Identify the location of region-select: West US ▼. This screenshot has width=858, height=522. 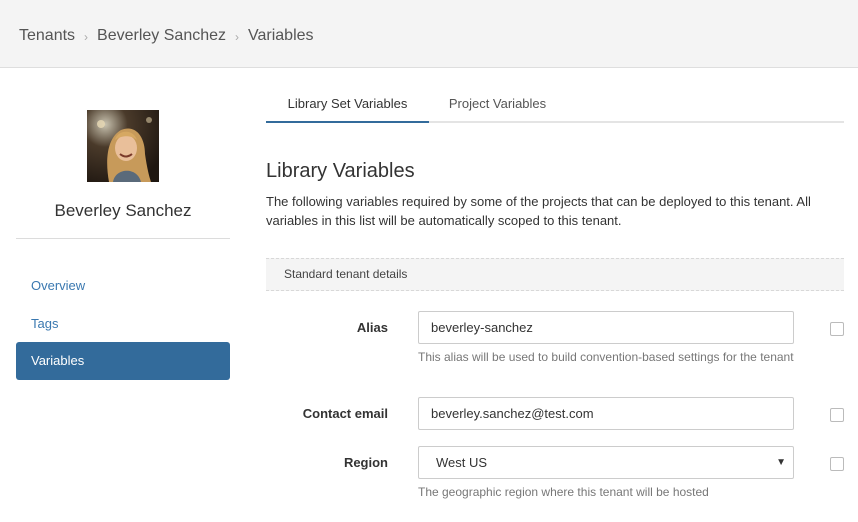
(606, 462).